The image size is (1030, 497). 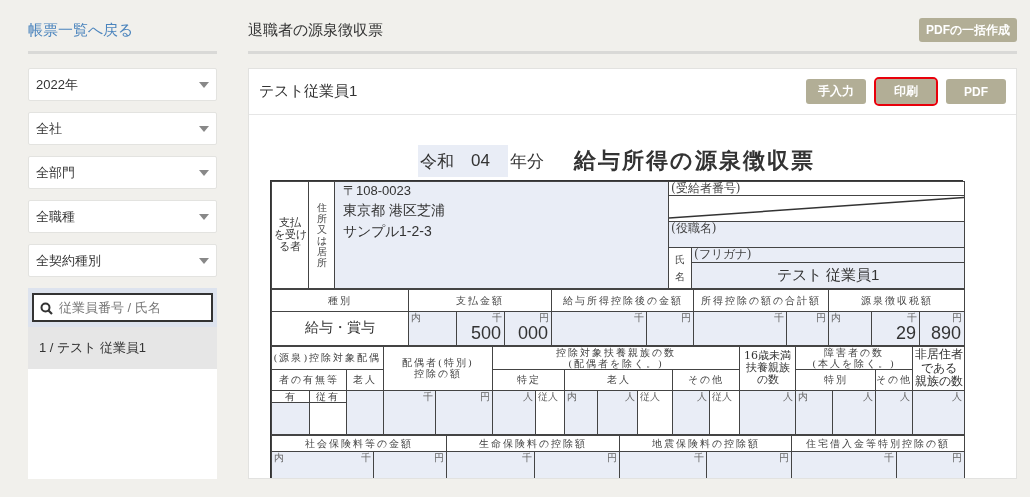 What do you see at coordinates (938, 381) in the screenshot?
I see `form-label: 親族の数` at bounding box center [938, 381].